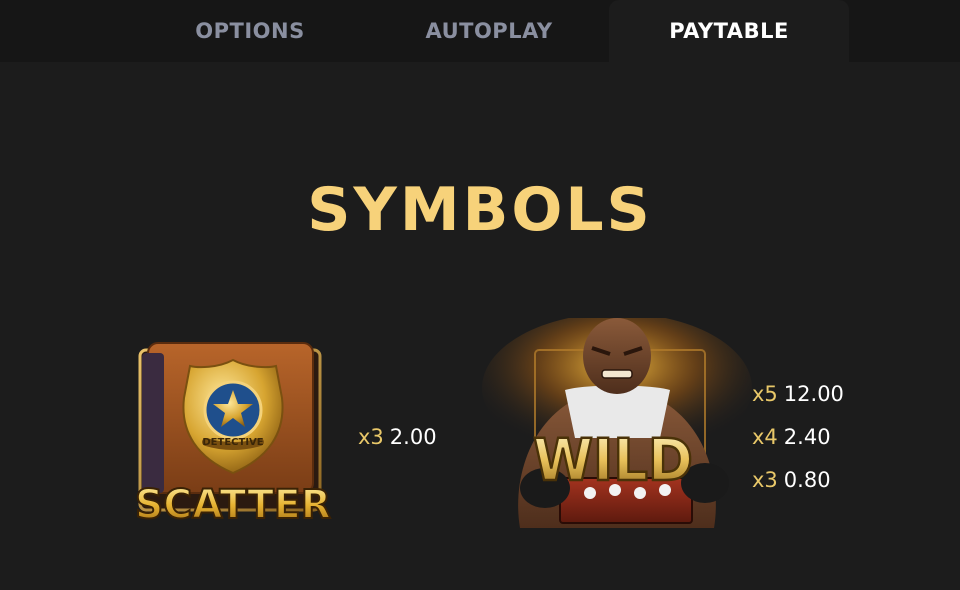 The width and height of the screenshot is (960, 590). What do you see at coordinates (480, 210) in the screenshot?
I see `section-title: SYMBOLS` at bounding box center [480, 210].